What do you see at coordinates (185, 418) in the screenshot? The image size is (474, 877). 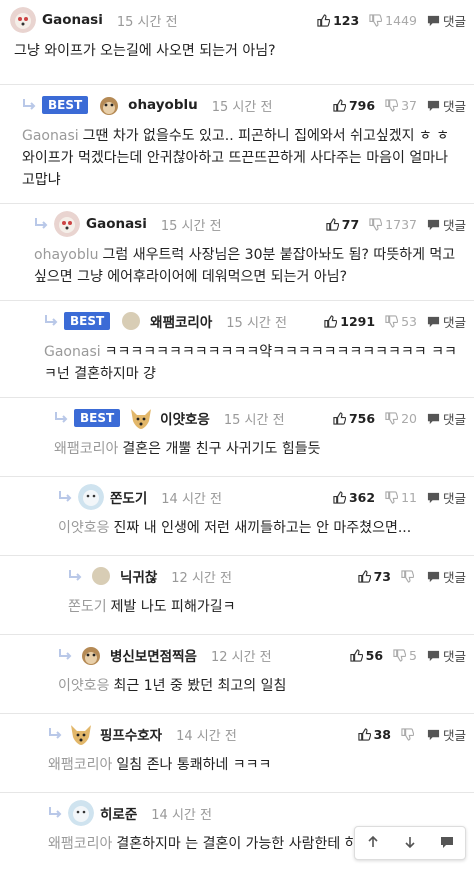 I see `user-nick: 이얏호응` at bounding box center [185, 418].